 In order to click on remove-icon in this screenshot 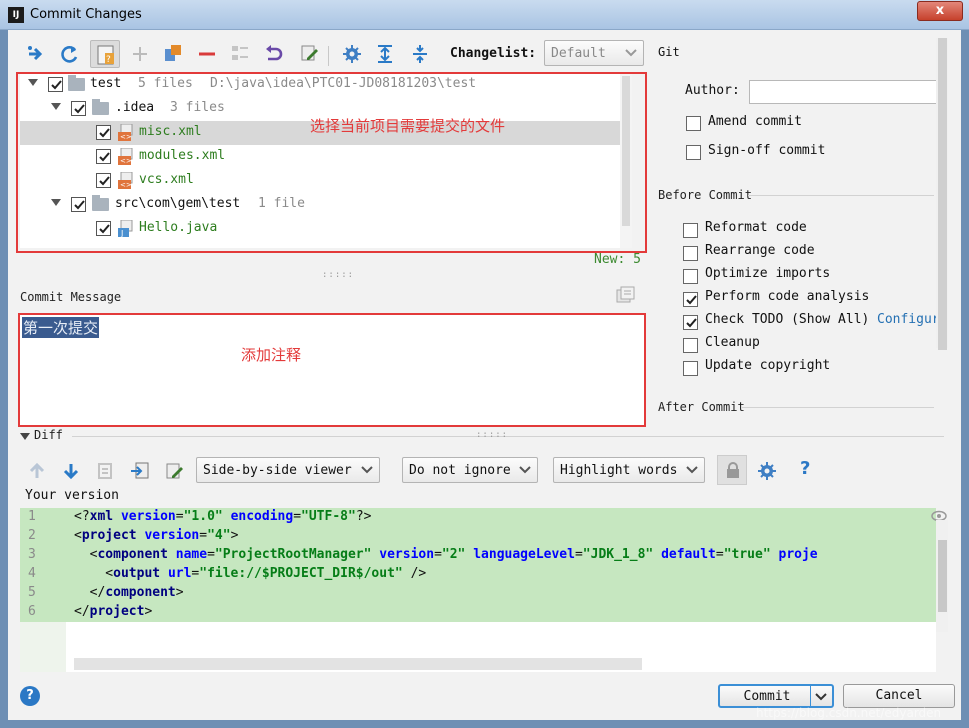, I will do `click(207, 54)`.